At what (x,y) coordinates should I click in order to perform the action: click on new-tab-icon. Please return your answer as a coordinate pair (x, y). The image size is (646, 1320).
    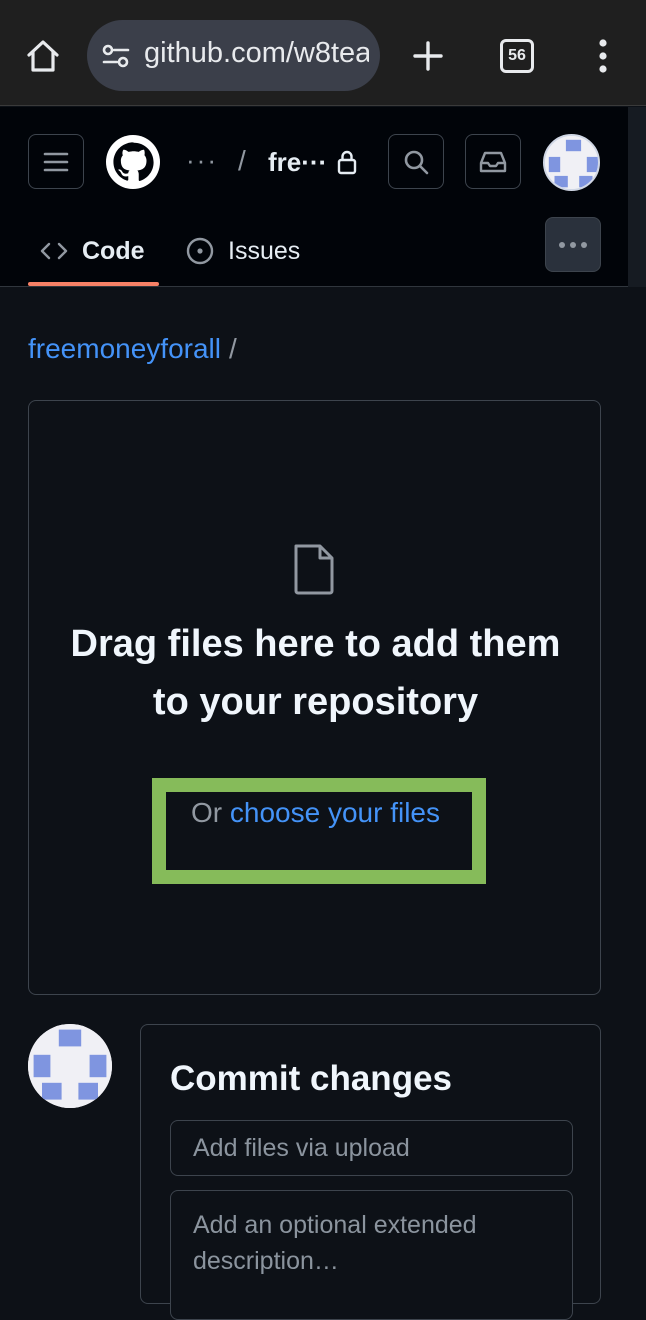
    Looking at the image, I should click on (428, 56).